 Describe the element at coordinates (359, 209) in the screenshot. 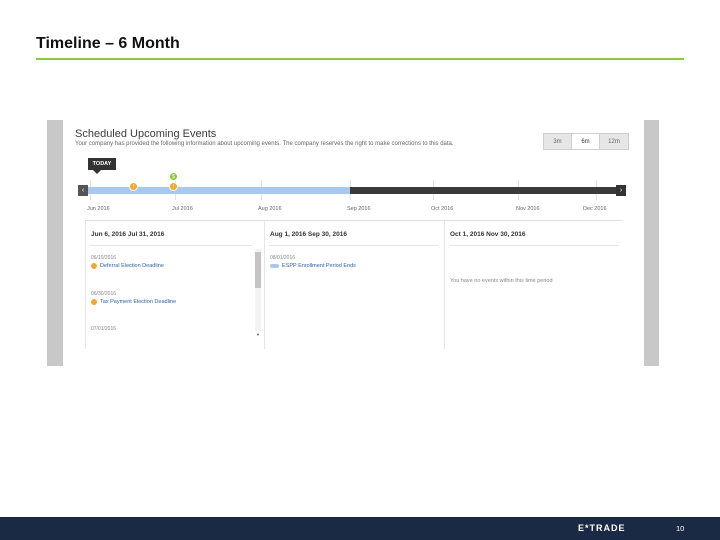

I see `axis-label-month: Sep 2016` at that location.